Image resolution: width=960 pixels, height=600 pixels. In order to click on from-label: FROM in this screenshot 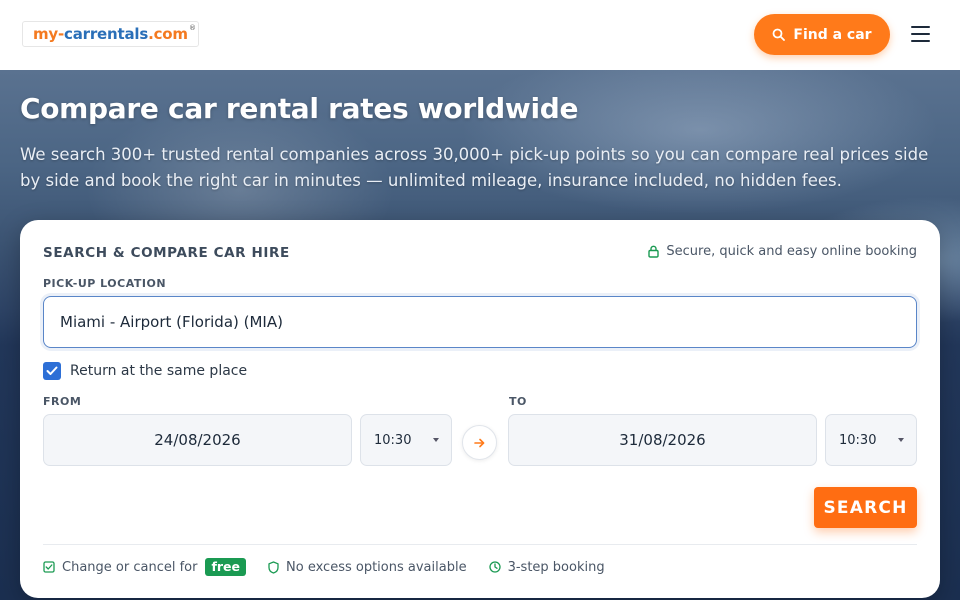, I will do `click(62, 401)`.